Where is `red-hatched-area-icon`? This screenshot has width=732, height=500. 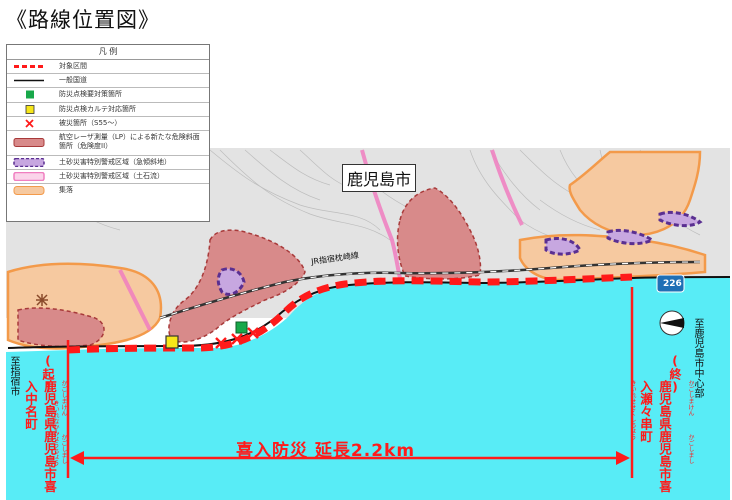 red-hatched-area-icon is located at coordinates (29, 142).